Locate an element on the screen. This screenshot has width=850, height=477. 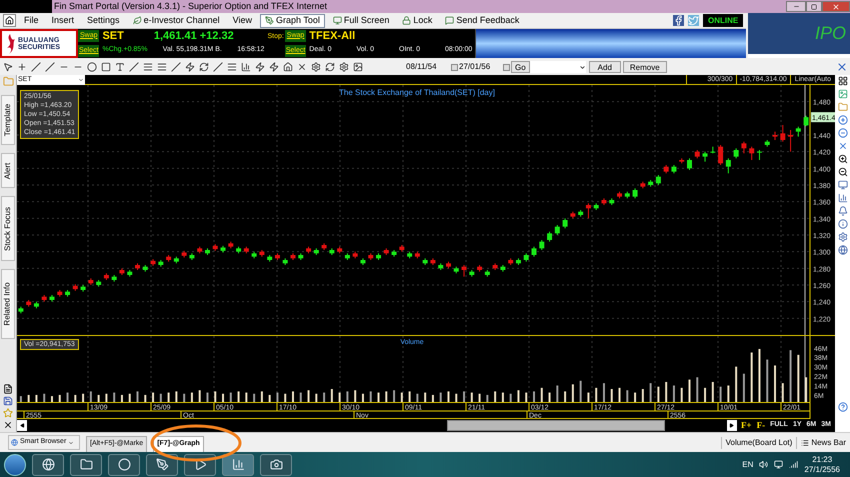
house-icon is located at coordinates (288, 67).